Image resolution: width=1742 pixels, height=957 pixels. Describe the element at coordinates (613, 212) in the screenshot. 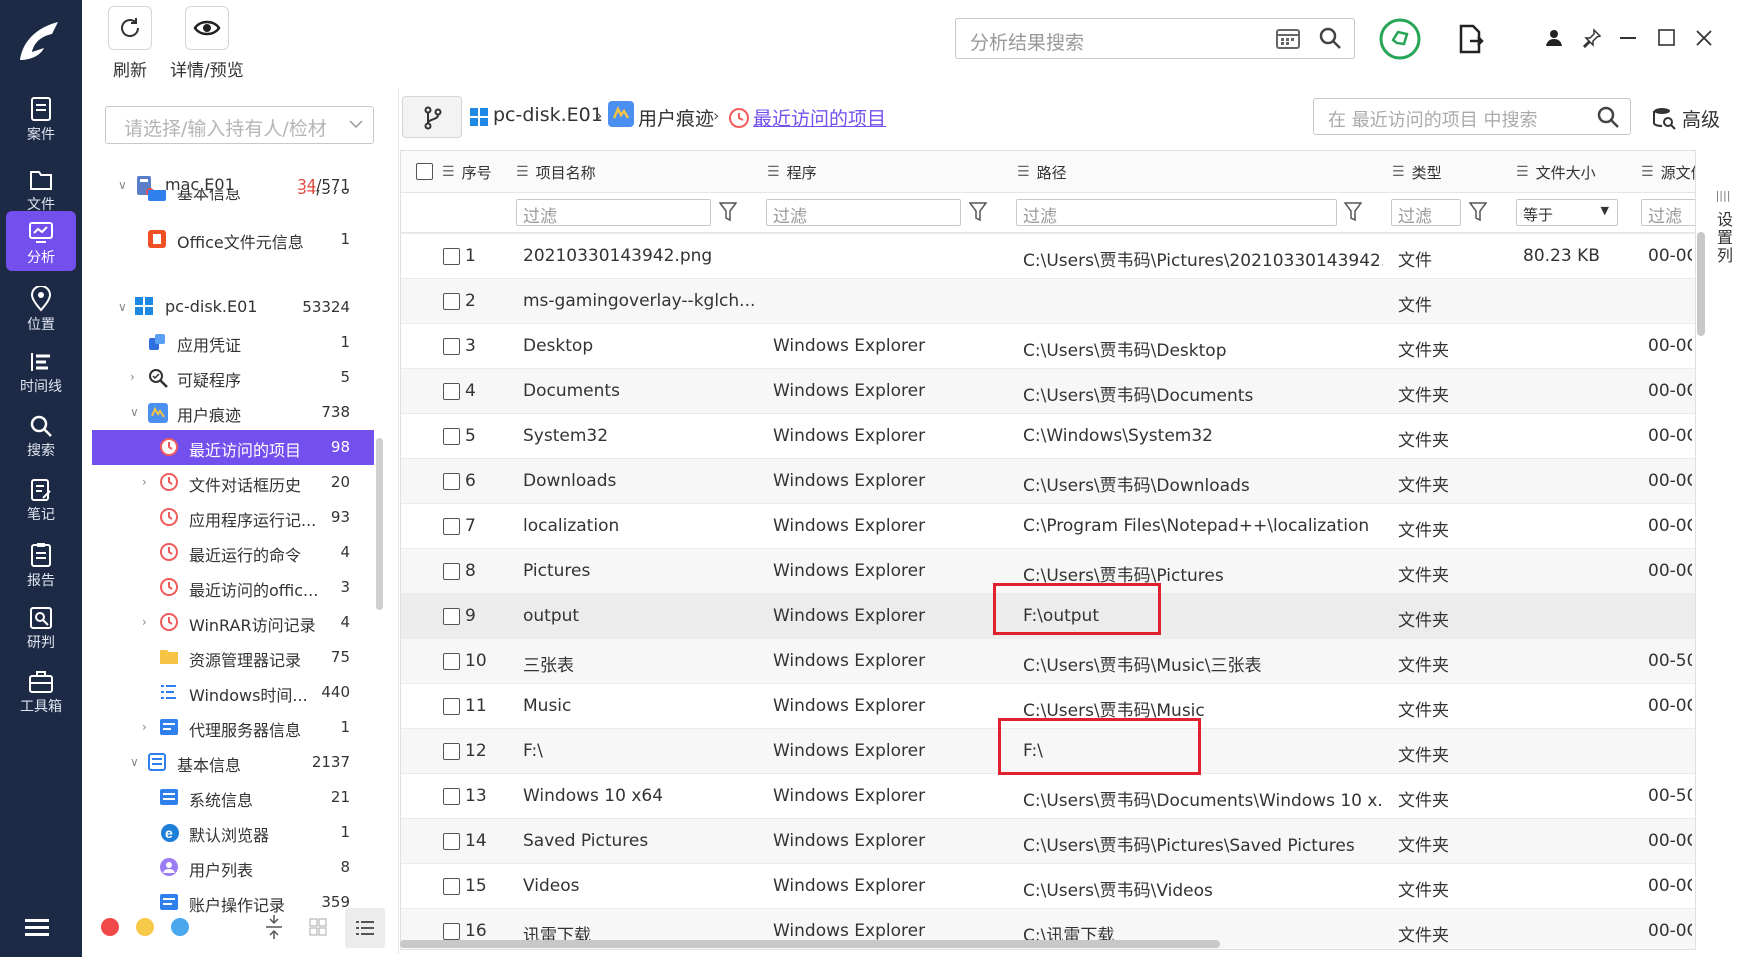

I see `filter-name-input: 过滤` at that location.